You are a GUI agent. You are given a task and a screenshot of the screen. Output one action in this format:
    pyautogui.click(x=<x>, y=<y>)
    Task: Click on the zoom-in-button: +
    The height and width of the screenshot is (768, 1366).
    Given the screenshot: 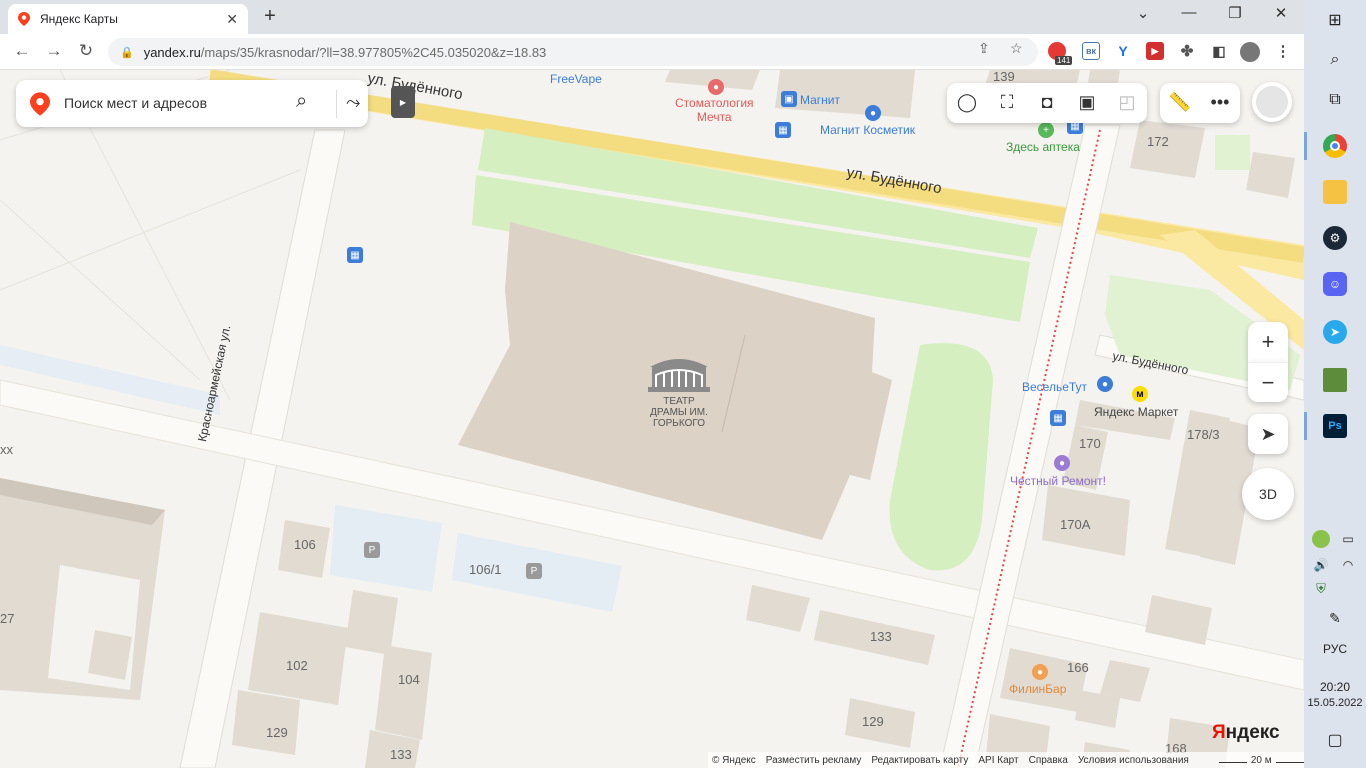 What is the action you would take?
    pyautogui.click(x=1268, y=342)
    